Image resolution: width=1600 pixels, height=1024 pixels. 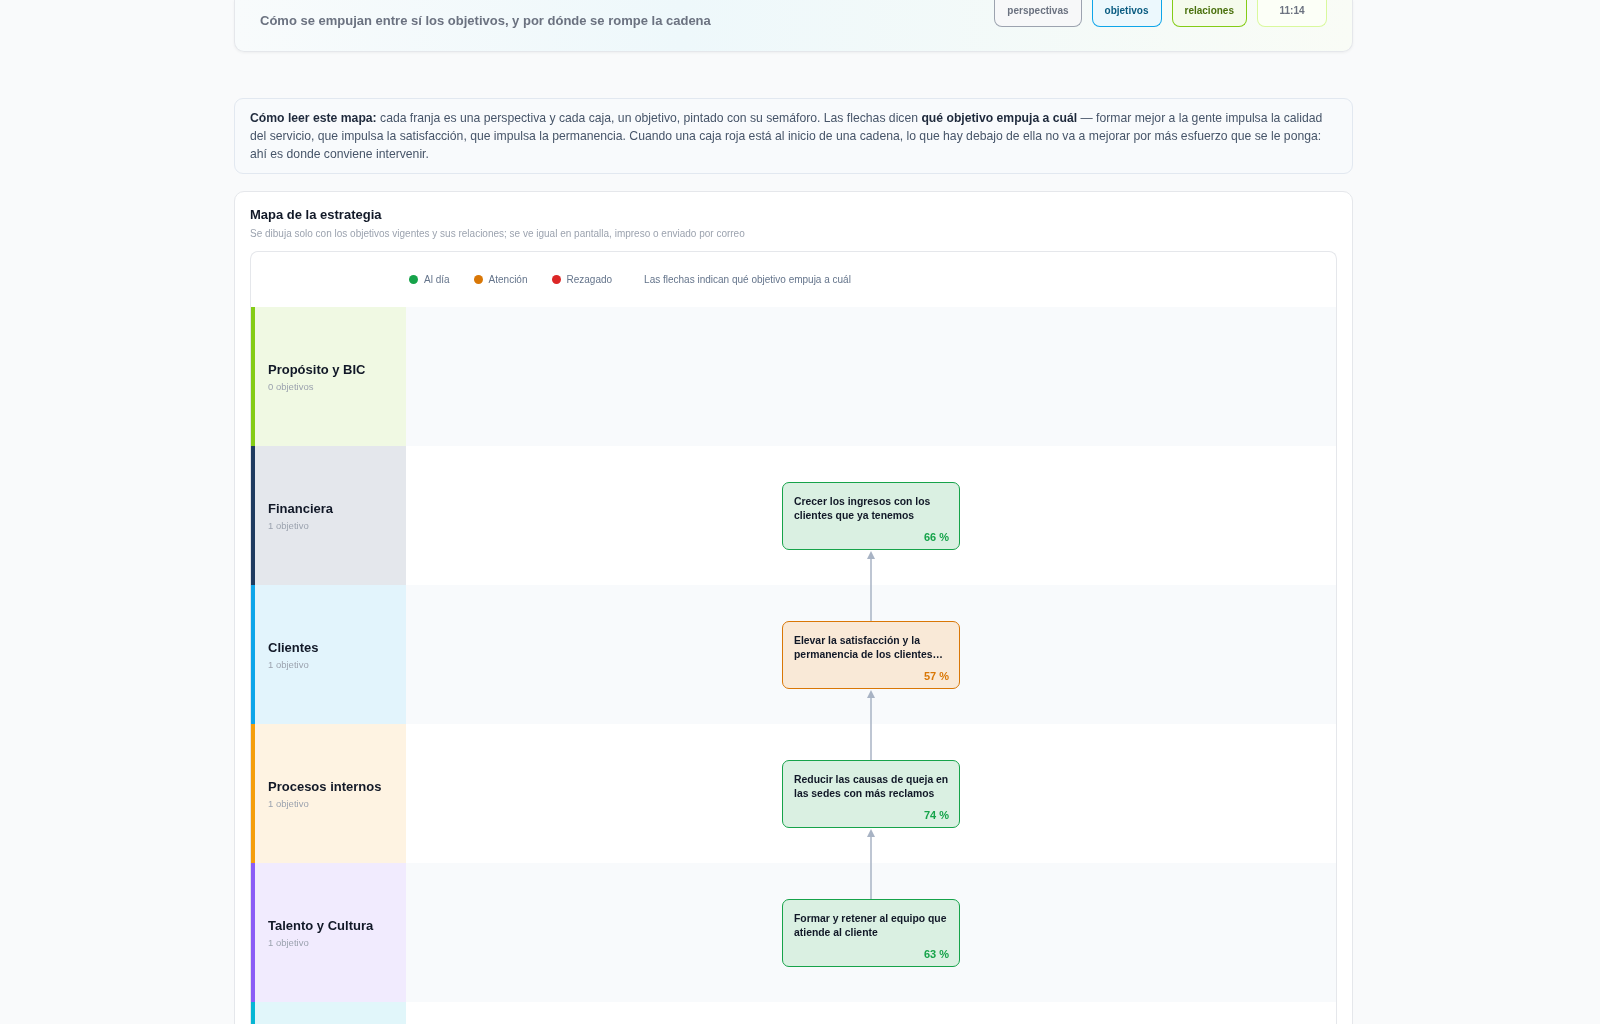 I want to click on objective-progress: 74 %, so click(x=936, y=814).